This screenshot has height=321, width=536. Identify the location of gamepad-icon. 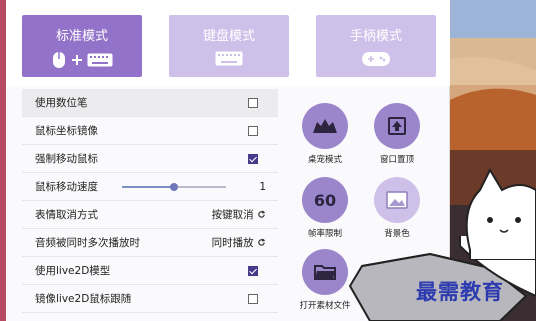
(376, 59).